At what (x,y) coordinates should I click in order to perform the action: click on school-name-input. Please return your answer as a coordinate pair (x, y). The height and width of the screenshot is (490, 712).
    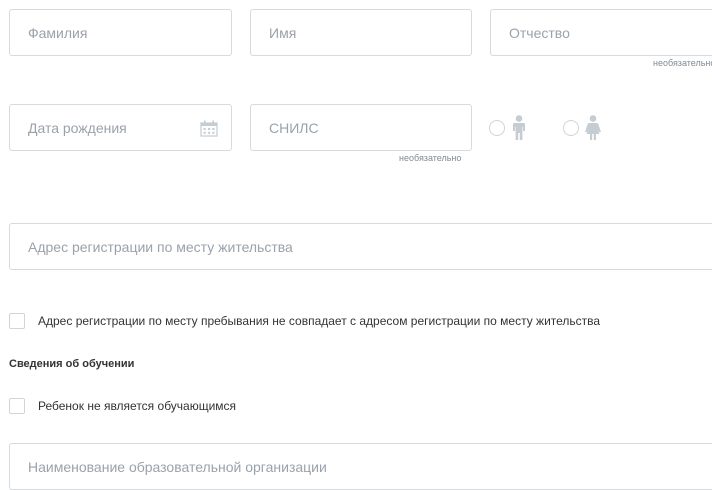
    Looking at the image, I should click on (361, 466).